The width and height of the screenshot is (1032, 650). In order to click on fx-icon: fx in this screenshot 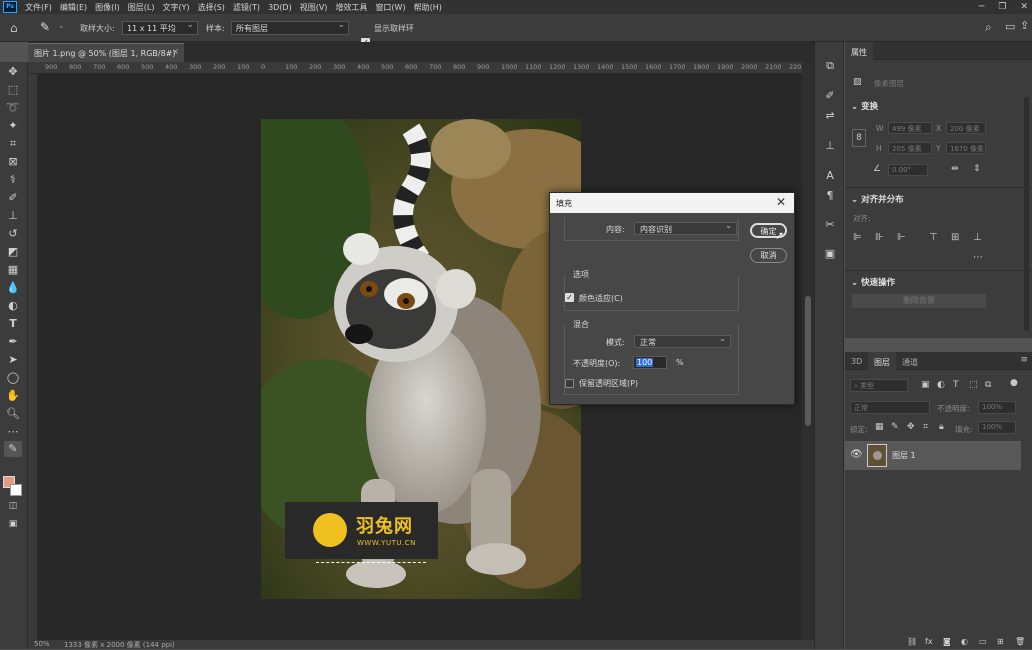, I will do `click(929, 641)`.